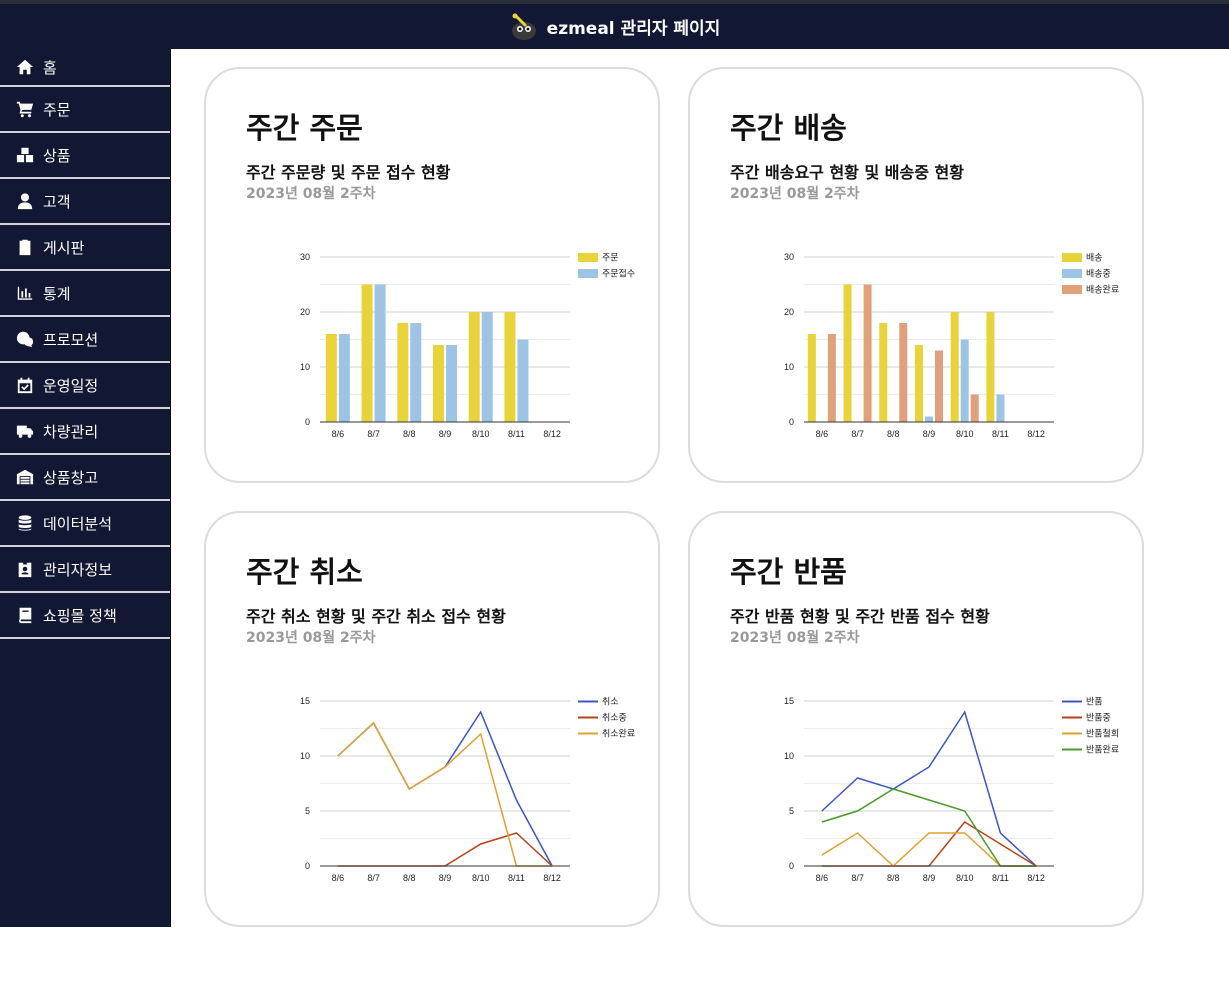  I want to click on legend-label: 주문접수, so click(618, 273).